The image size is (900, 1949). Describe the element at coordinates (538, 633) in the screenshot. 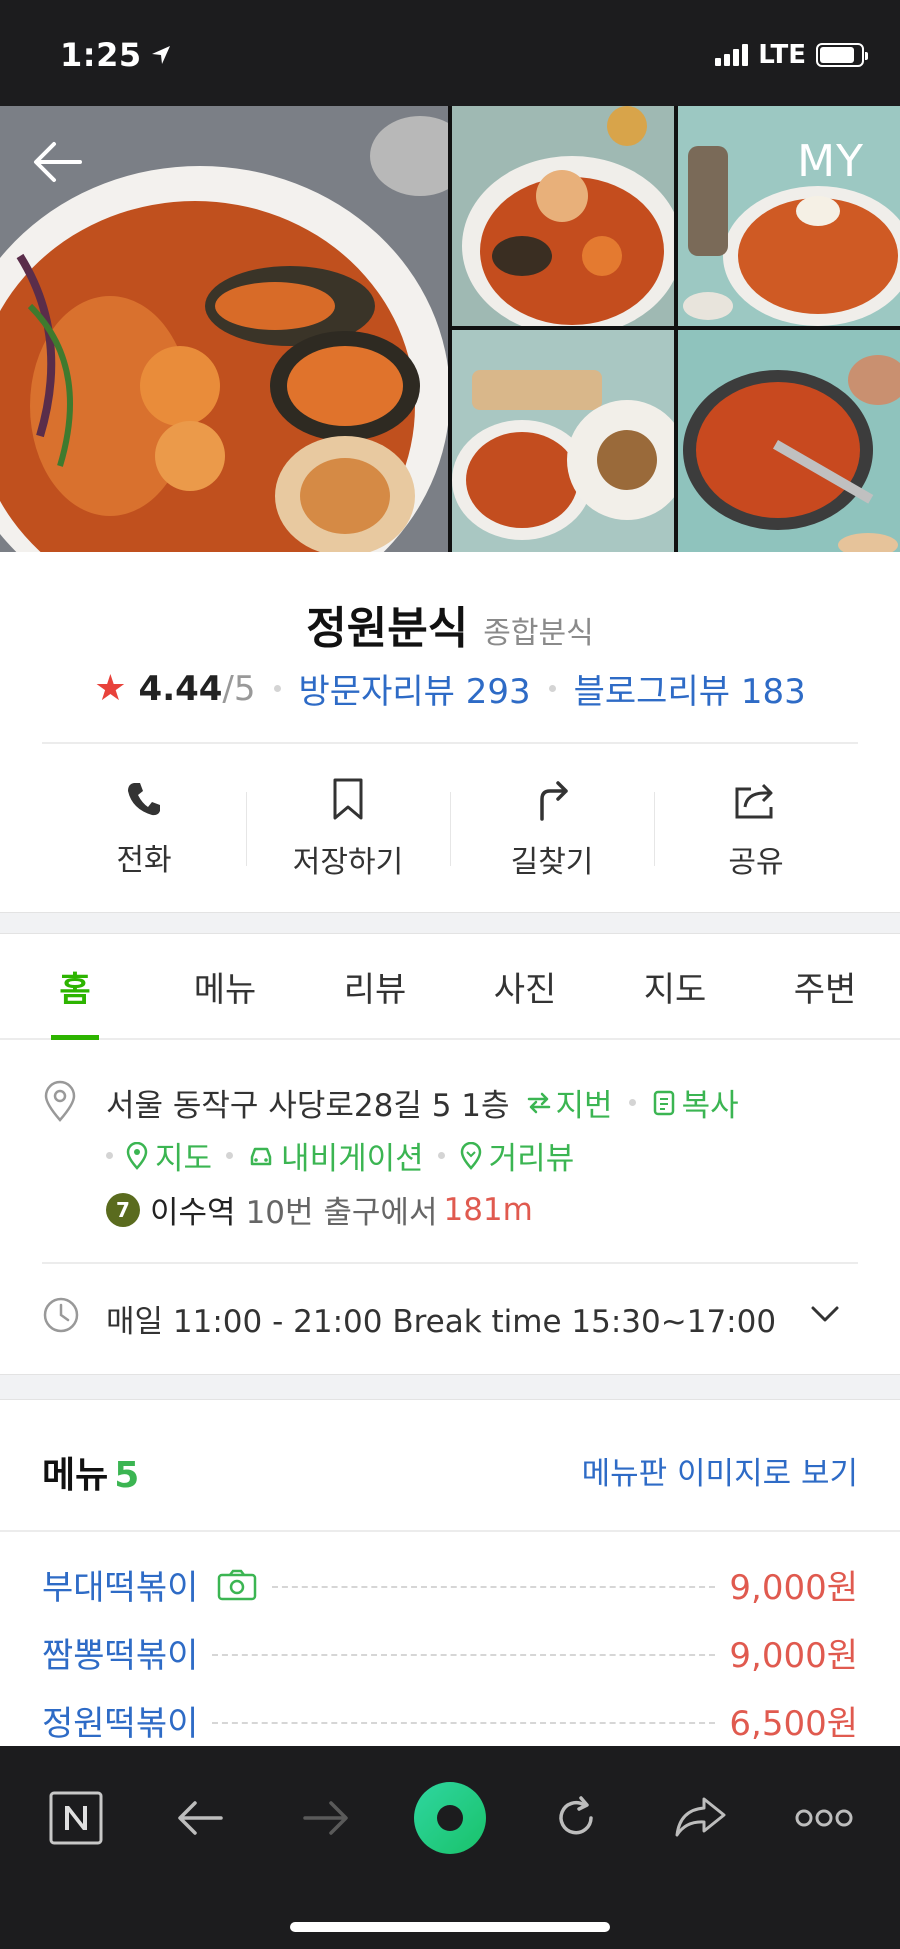

I see `place-category: 종합분식` at that location.